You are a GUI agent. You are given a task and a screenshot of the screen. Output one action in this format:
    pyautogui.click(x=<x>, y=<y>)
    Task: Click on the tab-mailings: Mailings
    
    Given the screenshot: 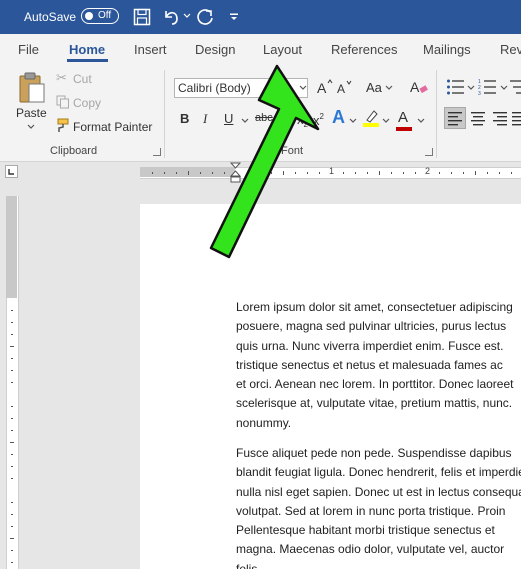 What is the action you would take?
    pyautogui.click(x=447, y=49)
    